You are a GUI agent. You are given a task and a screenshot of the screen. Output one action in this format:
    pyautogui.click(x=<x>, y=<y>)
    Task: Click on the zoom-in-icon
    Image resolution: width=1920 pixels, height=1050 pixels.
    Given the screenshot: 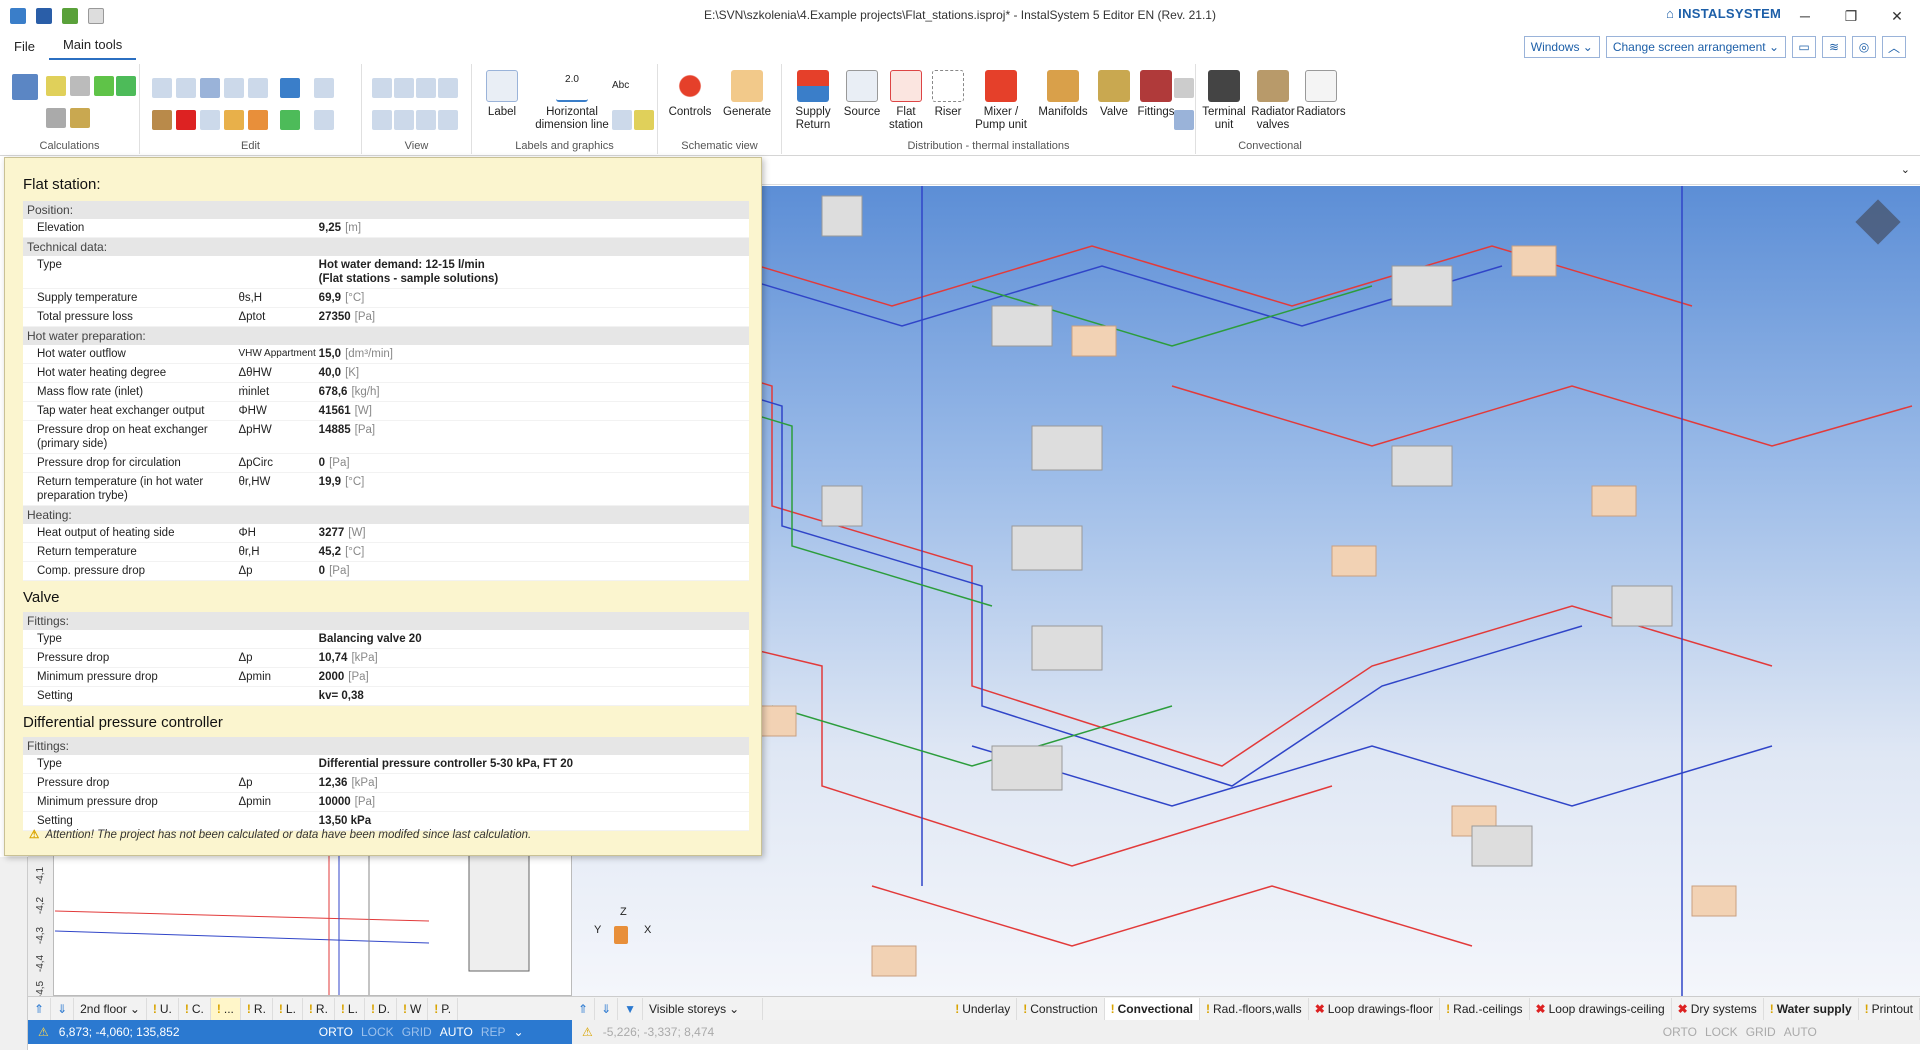 What is the action you would take?
    pyautogui.click(x=382, y=88)
    